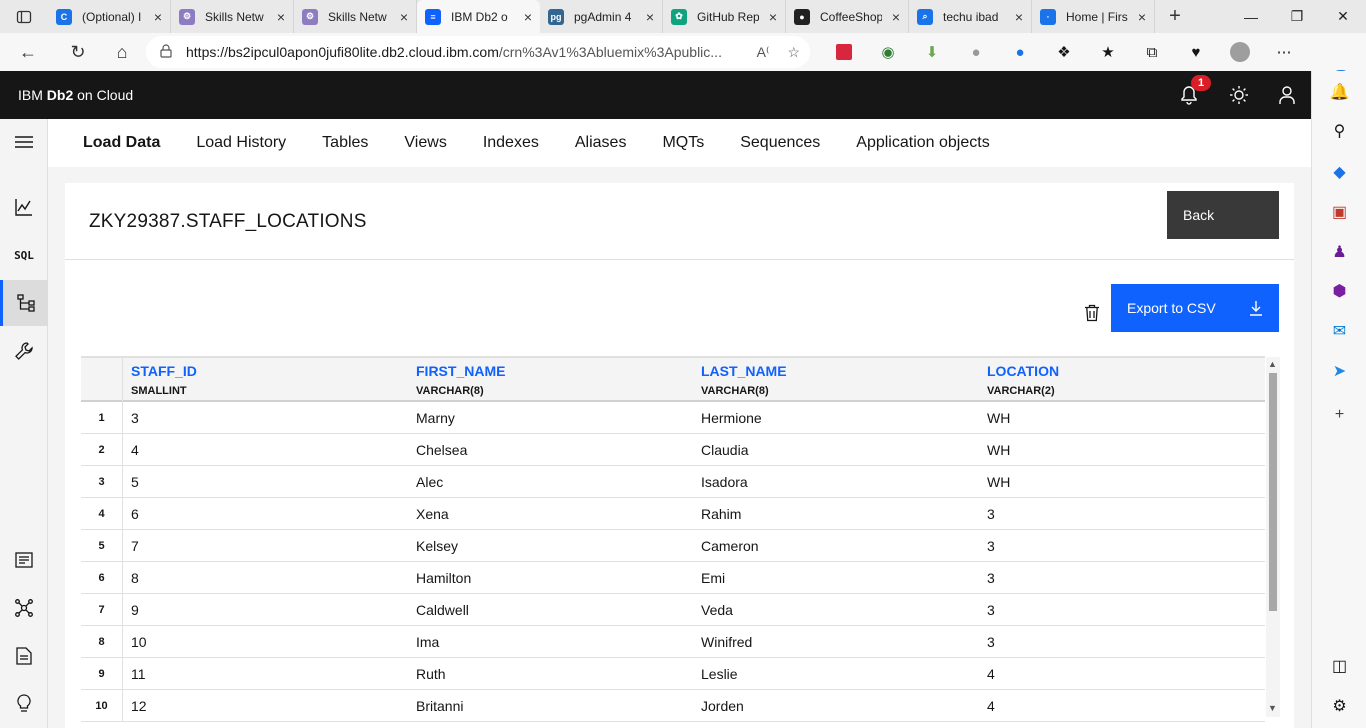  I want to click on export-csv-button: Export to CSV, so click(1195, 308).